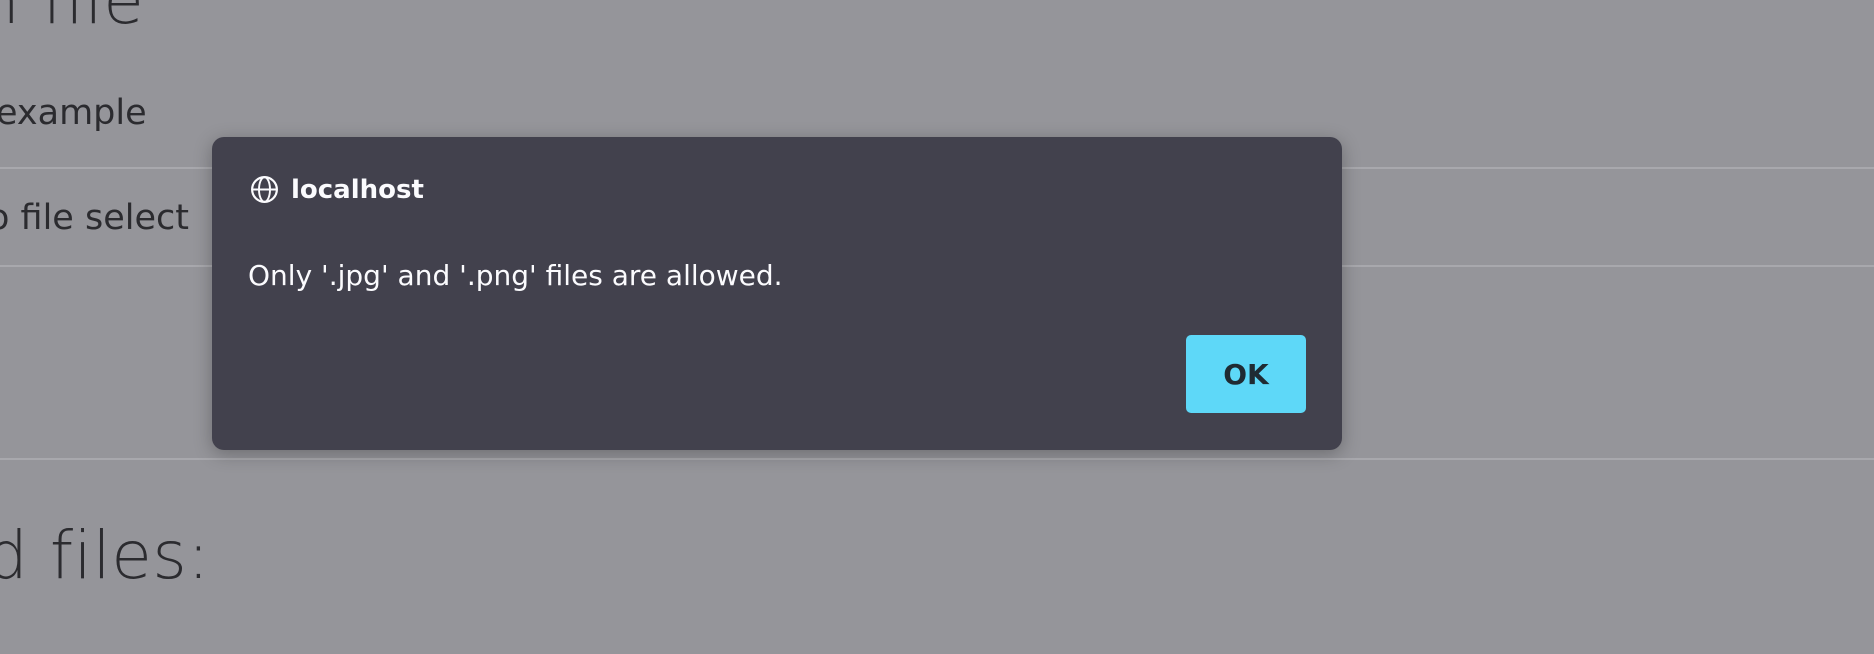 The image size is (1874, 654). What do you see at coordinates (357, 189) in the screenshot?
I see `dialog-origin: localhost` at bounding box center [357, 189].